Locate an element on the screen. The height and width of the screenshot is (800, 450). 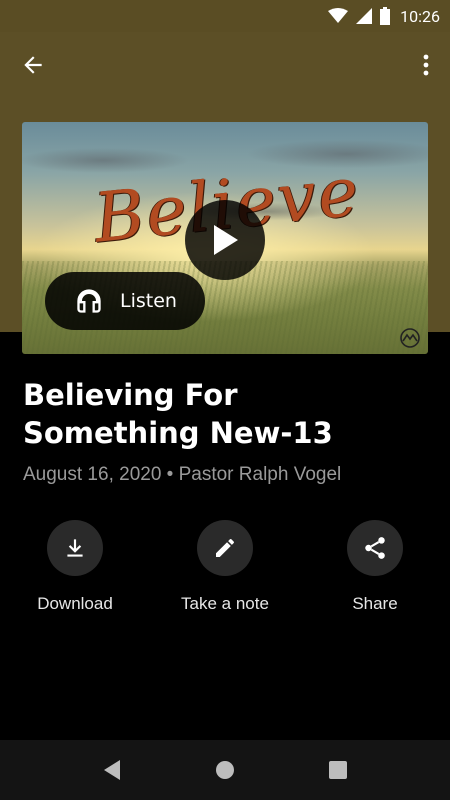
status-bar: 10:26 is located at coordinates (225, 16).